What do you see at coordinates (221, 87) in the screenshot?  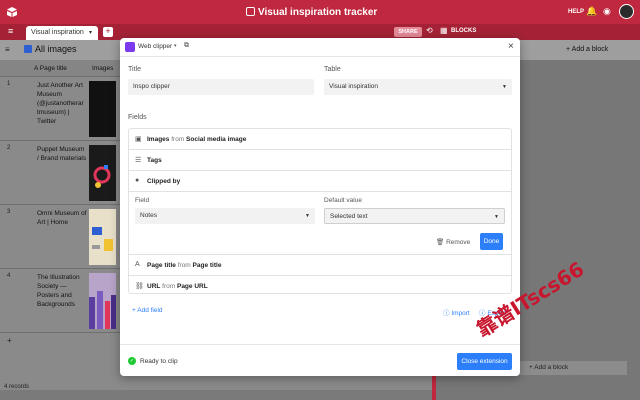 I see `title-input: Inspo clipper` at bounding box center [221, 87].